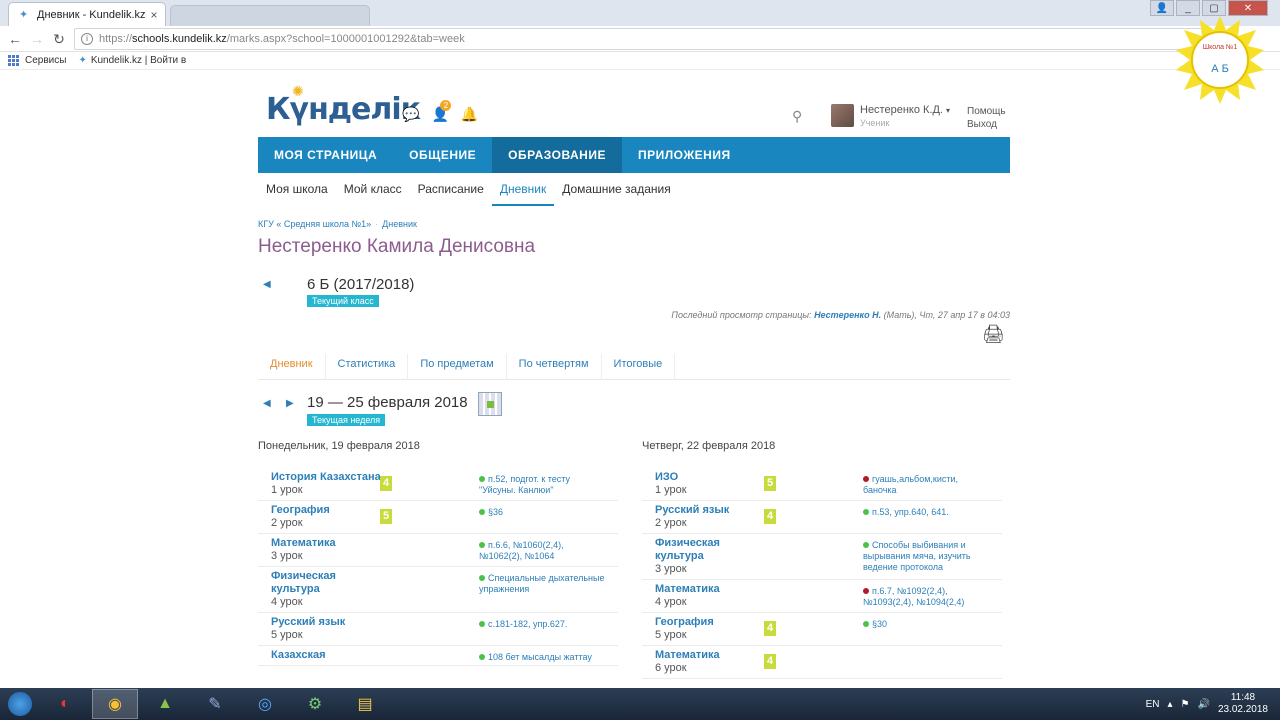 The width and height of the screenshot is (1280, 720). What do you see at coordinates (554, 367) in the screenshot?
I see `tab-by-quarter: По четвертям` at bounding box center [554, 367].